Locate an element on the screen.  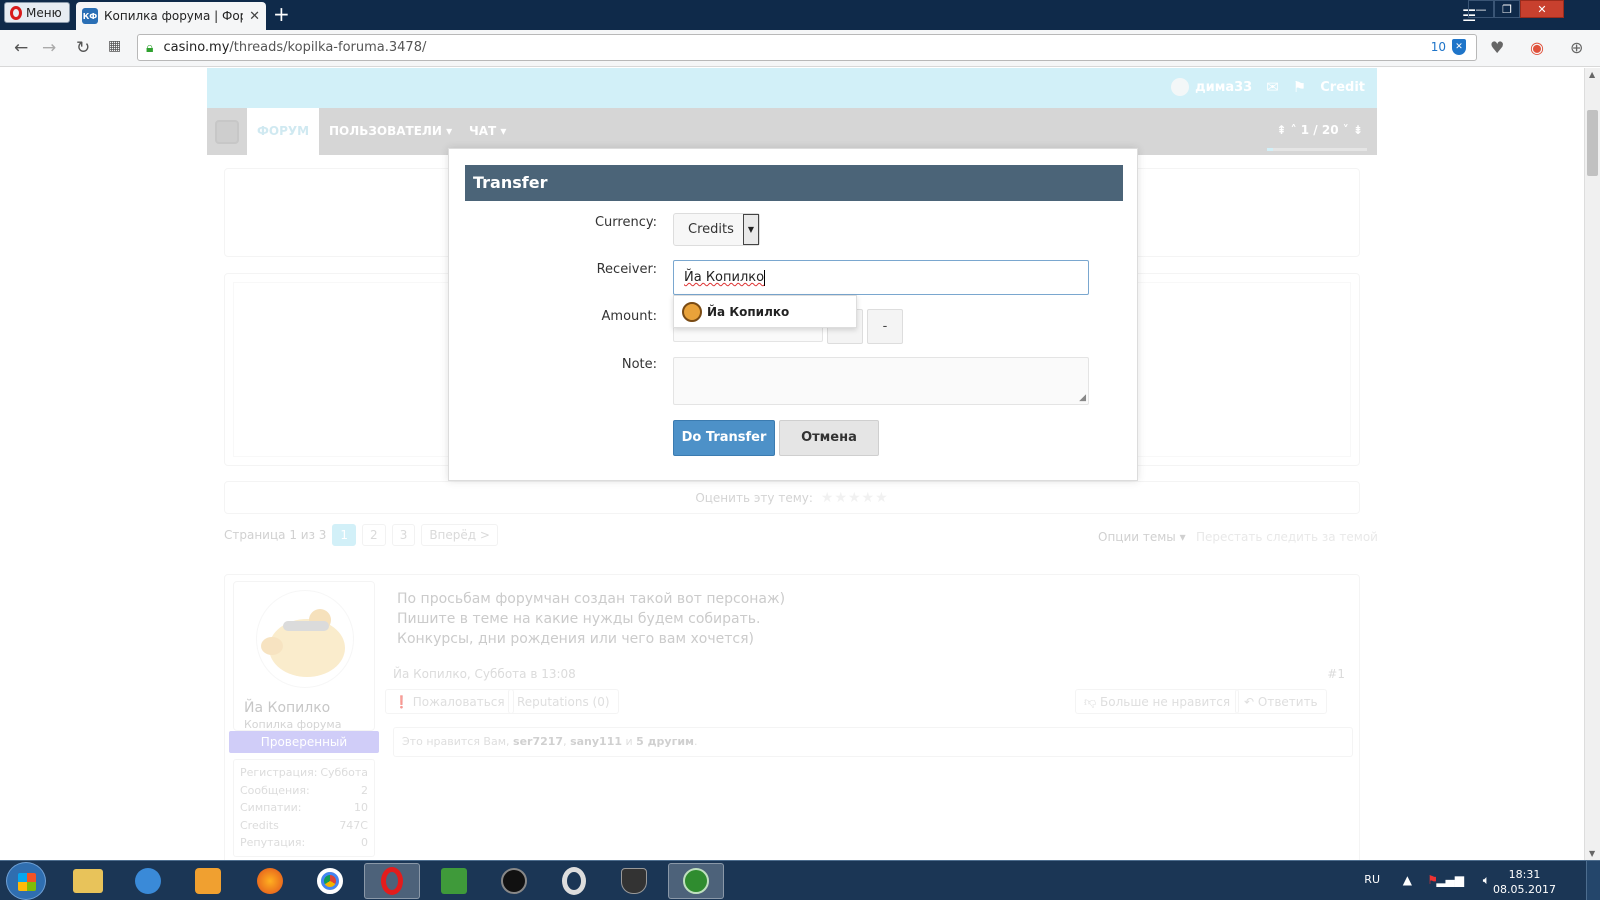
opera-logo-icon is located at coordinates (16, 12).